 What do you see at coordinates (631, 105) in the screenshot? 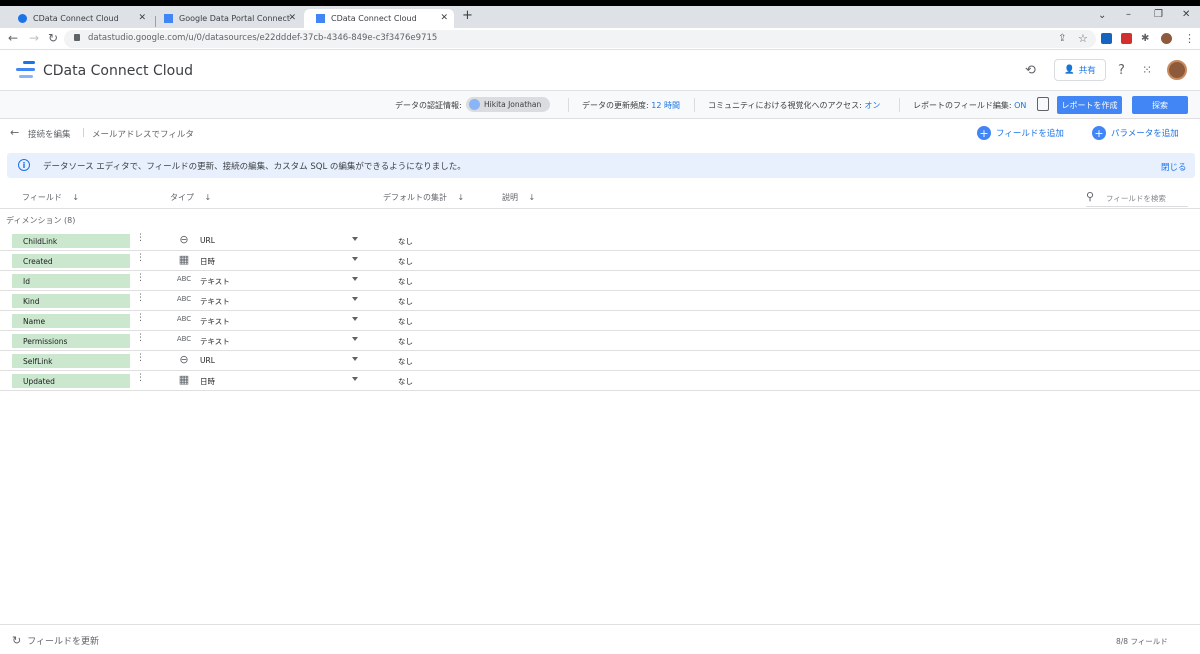
I see `freshness-setting: データの更新頻度: 12 時間` at bounding box center [631, 105].